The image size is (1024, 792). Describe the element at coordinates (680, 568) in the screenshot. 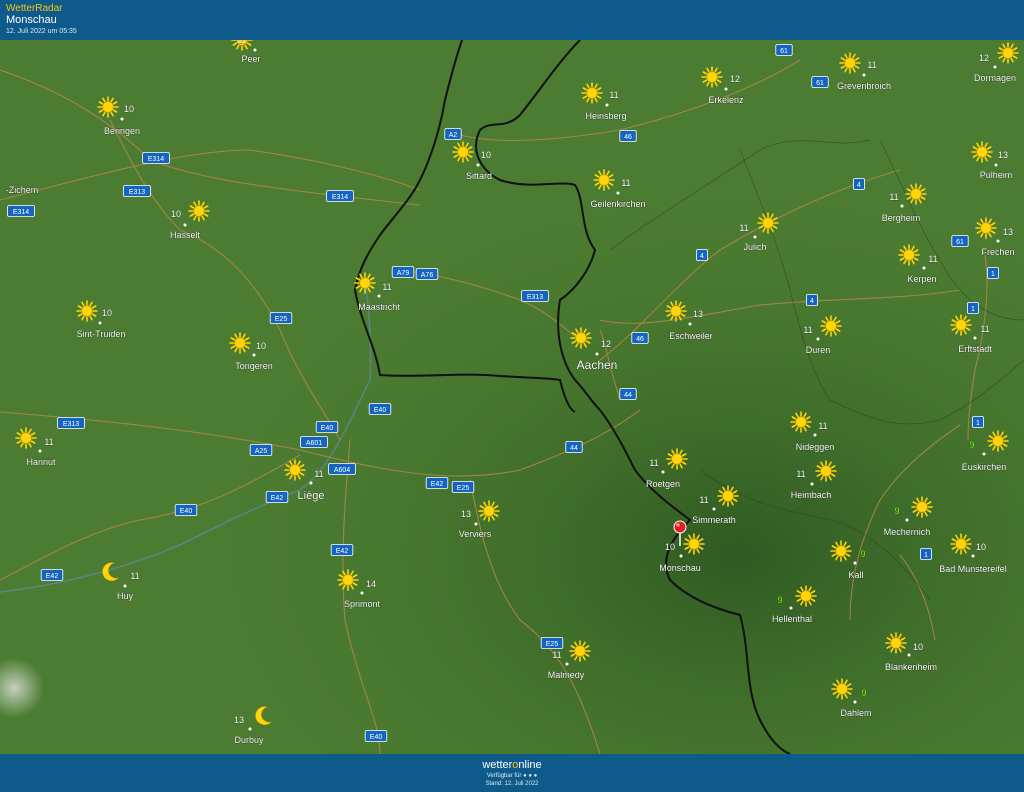

I see `station-name: Monschau` at that location.